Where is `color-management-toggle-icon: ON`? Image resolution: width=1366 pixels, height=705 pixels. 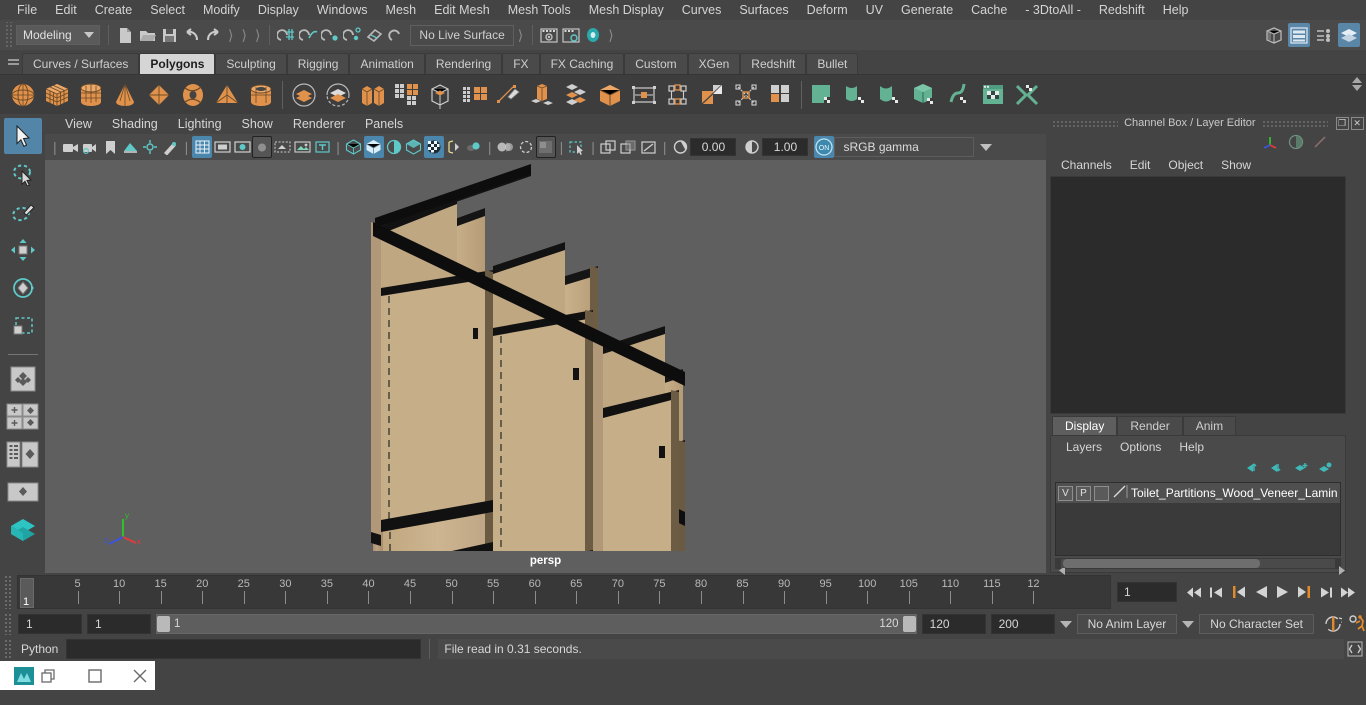
color-management-toggle-icon: ON is located at coordinates (824, 147).